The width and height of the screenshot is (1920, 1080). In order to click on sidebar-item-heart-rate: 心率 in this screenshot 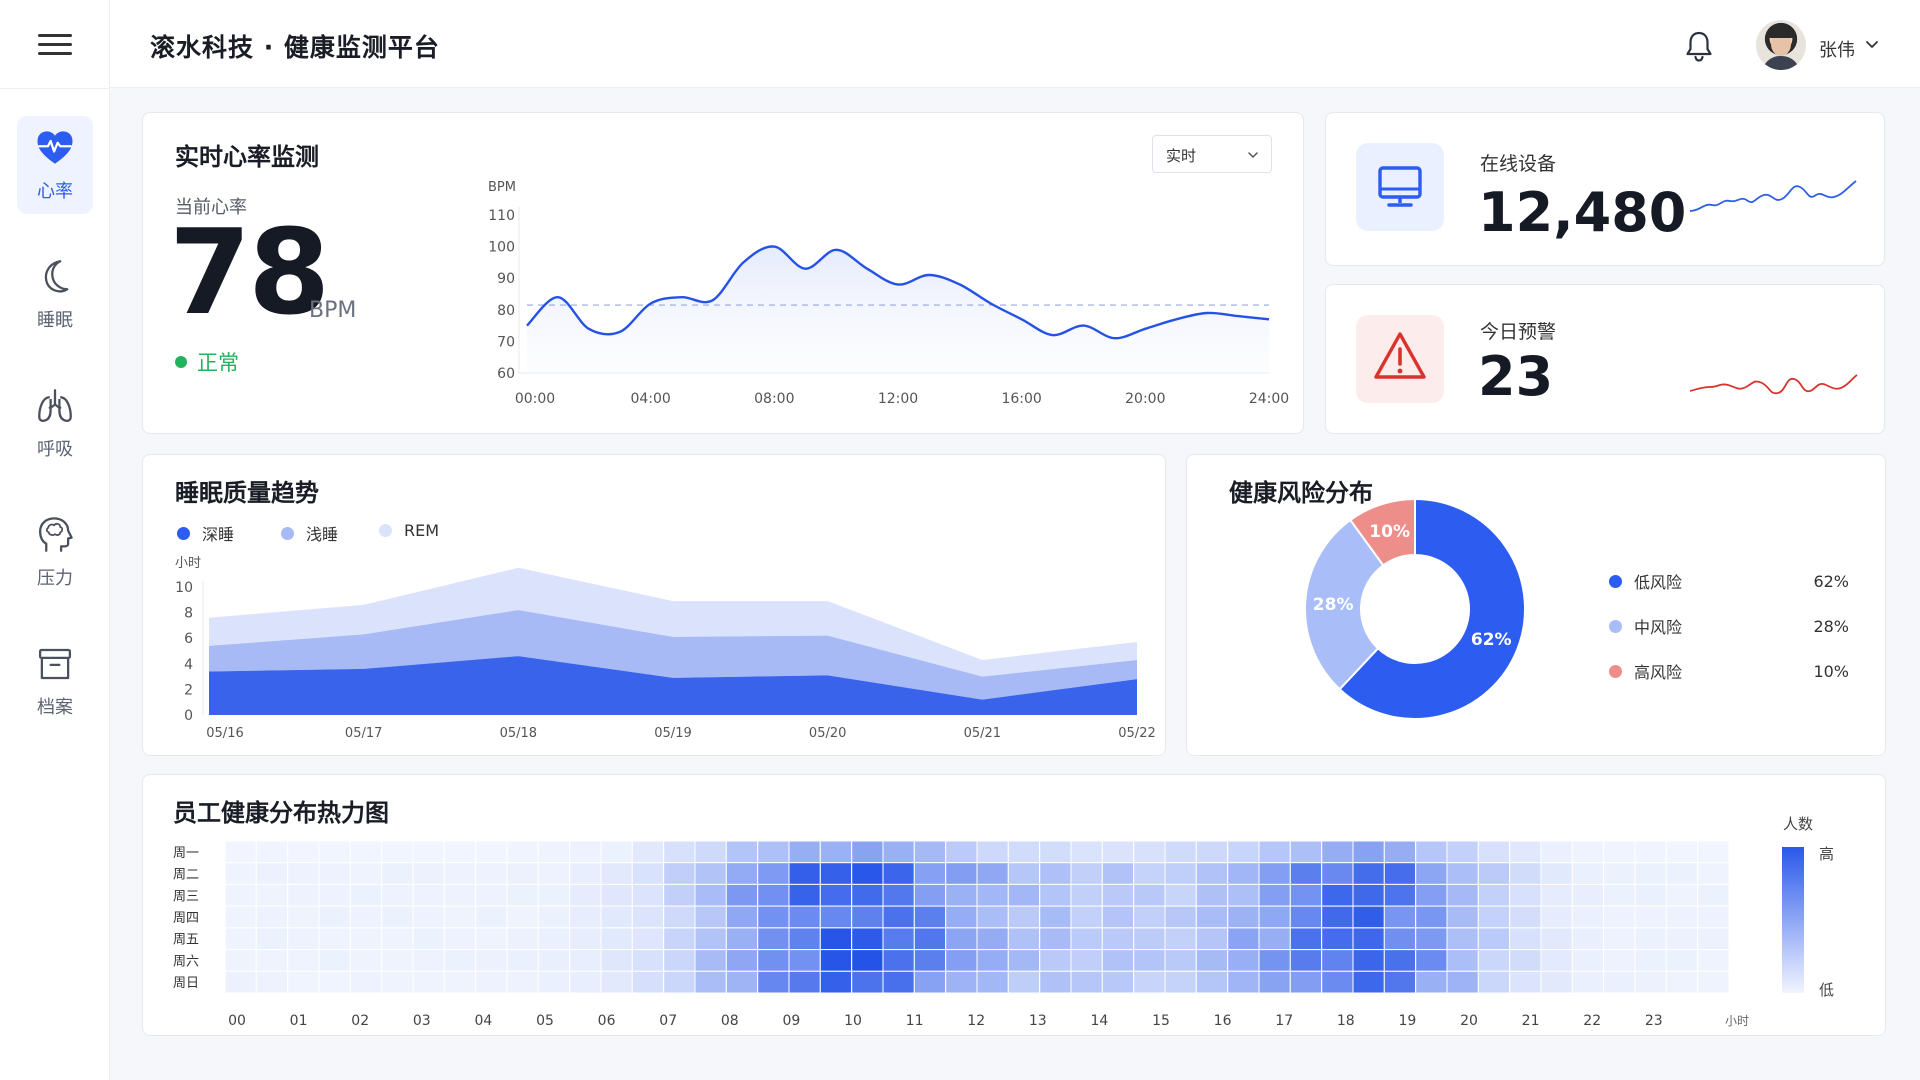, I will do `click(55, 165)`.